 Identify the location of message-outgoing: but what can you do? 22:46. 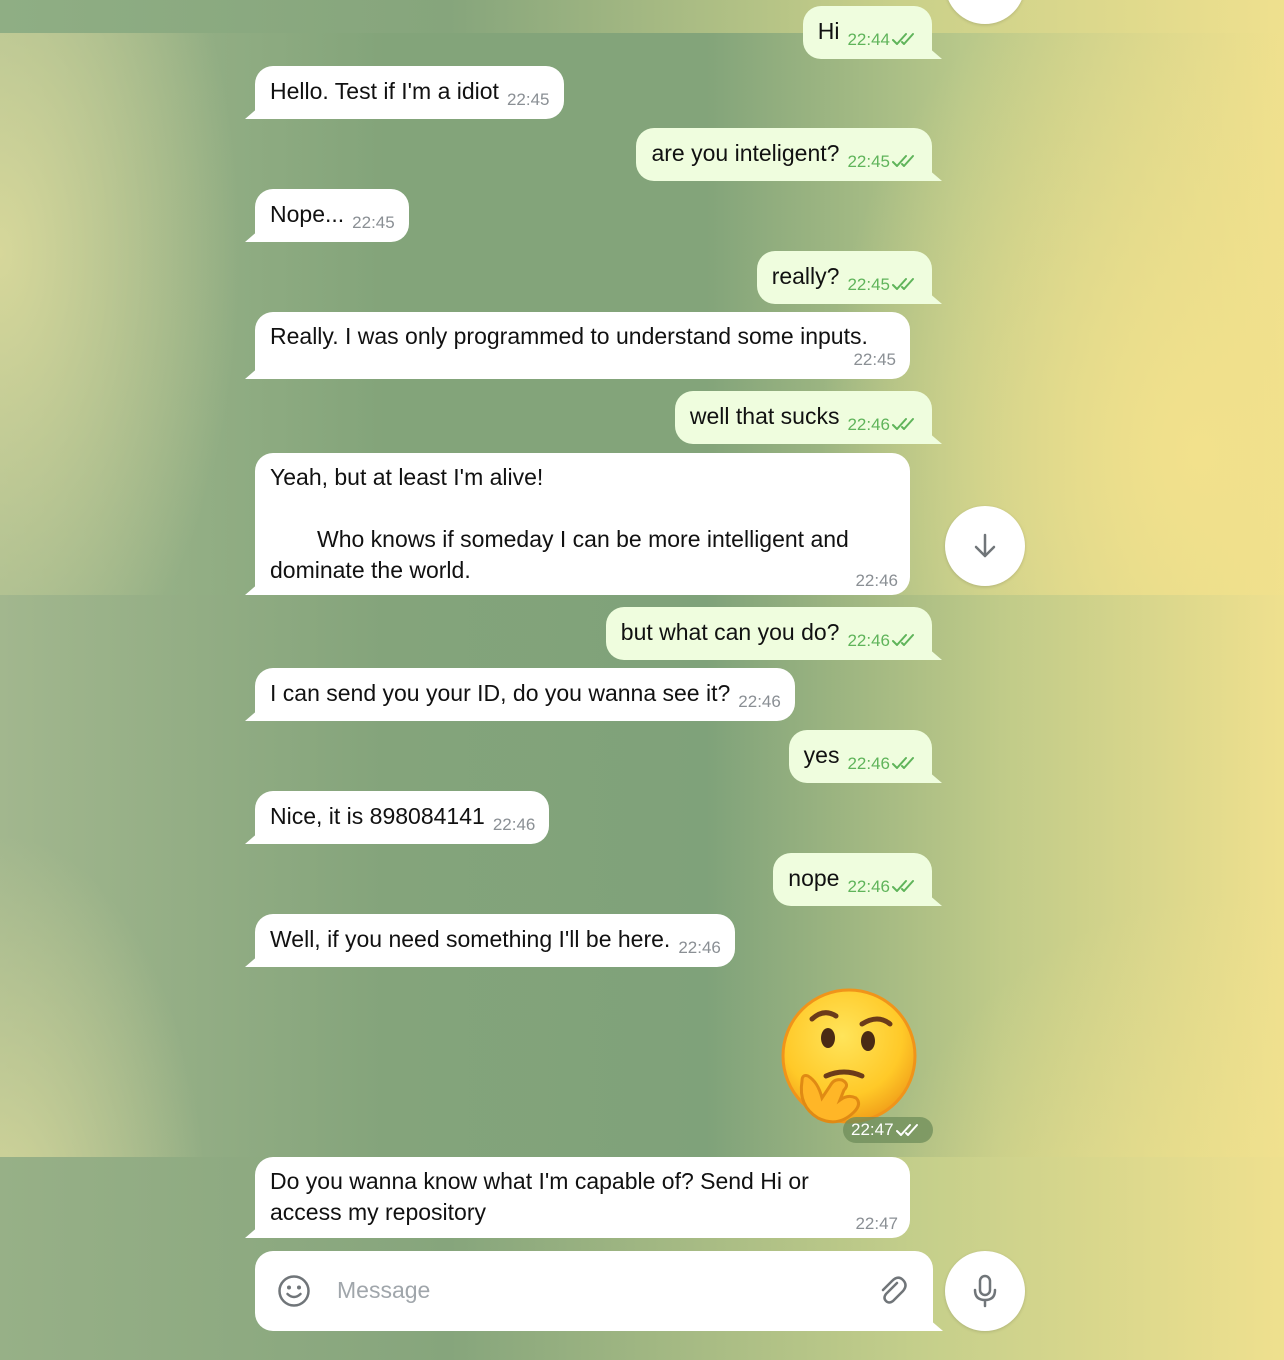
(768, 633).